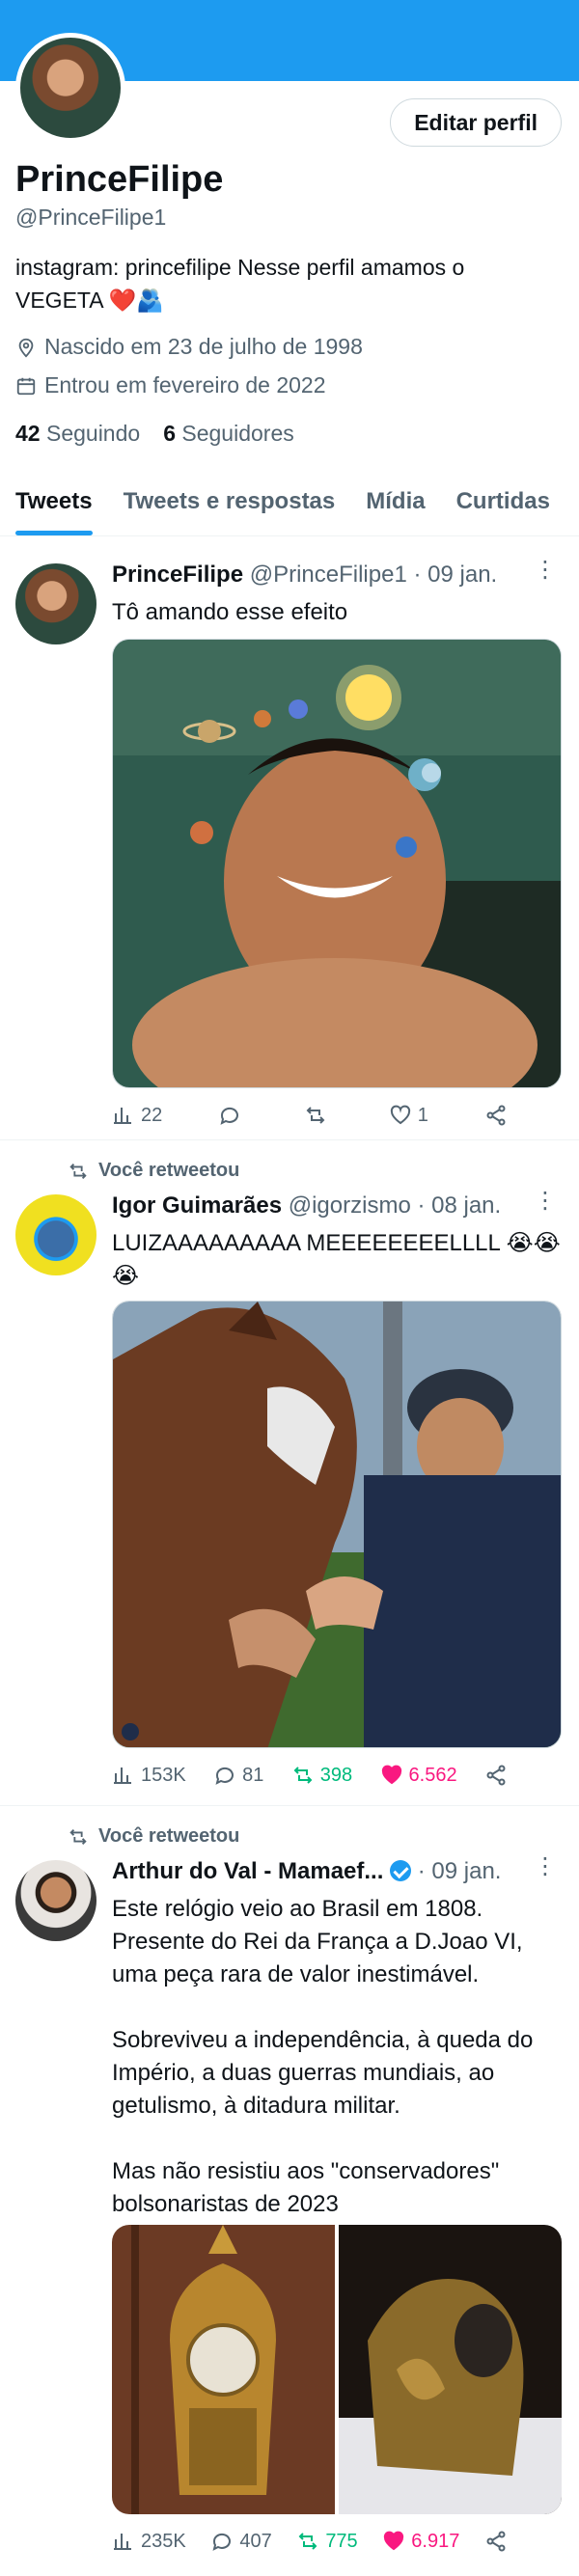 Image resolution: width=579 pixels, height=2576 pixels. Describe the element at coordinates (149, 2541) in the screenshot. I see `views-button: 235K` at that location.